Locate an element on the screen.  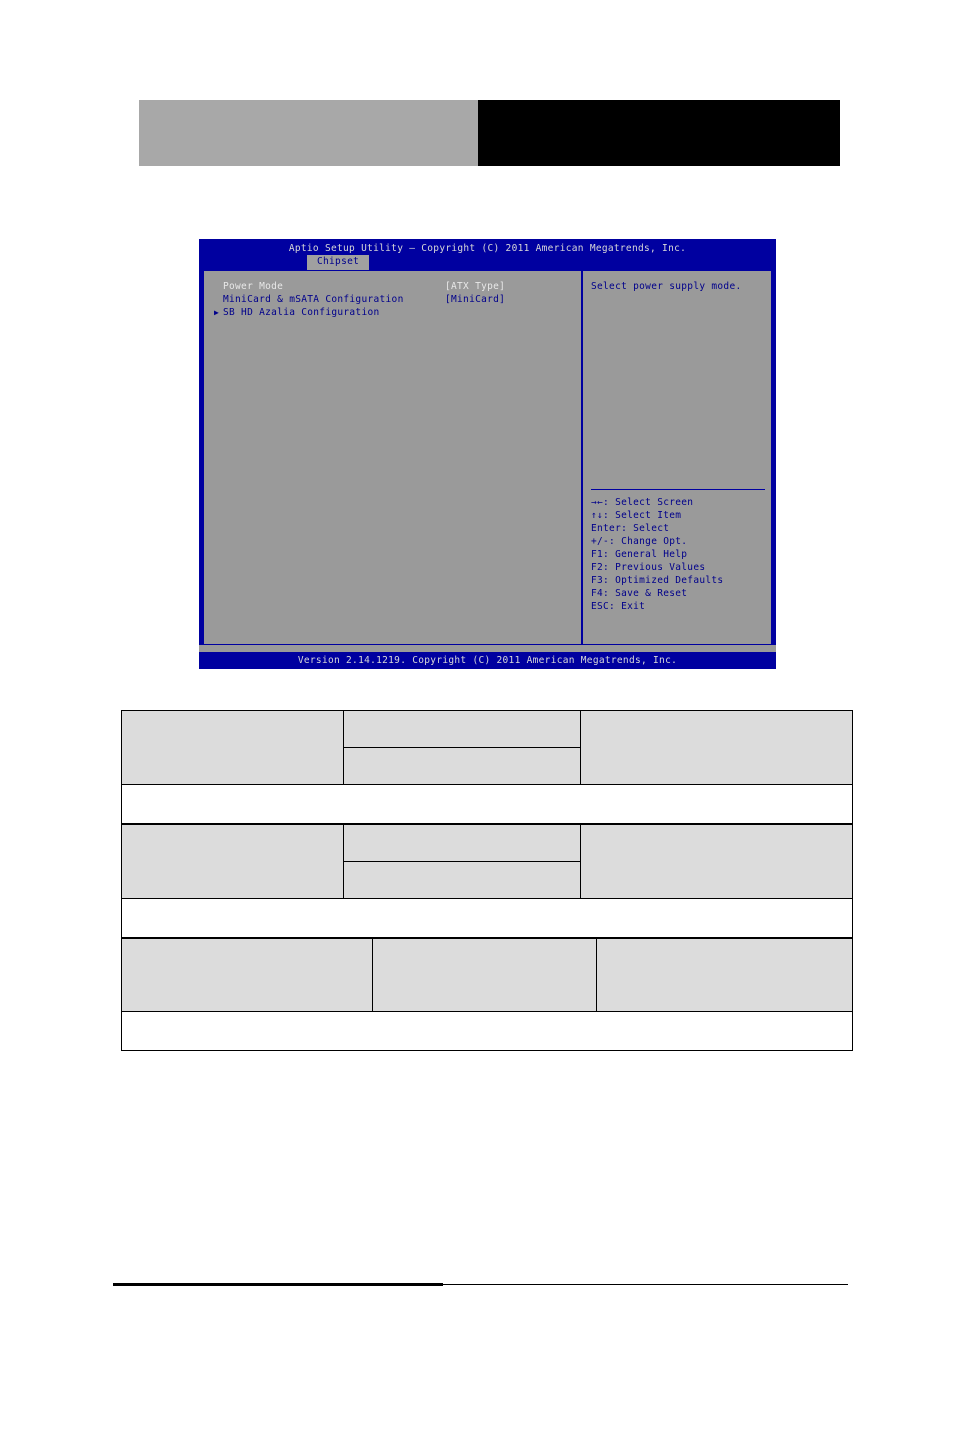
nav-key-f3-optimized-defaults: F3: Optimized Defaults is located at coordinates (657, 580).